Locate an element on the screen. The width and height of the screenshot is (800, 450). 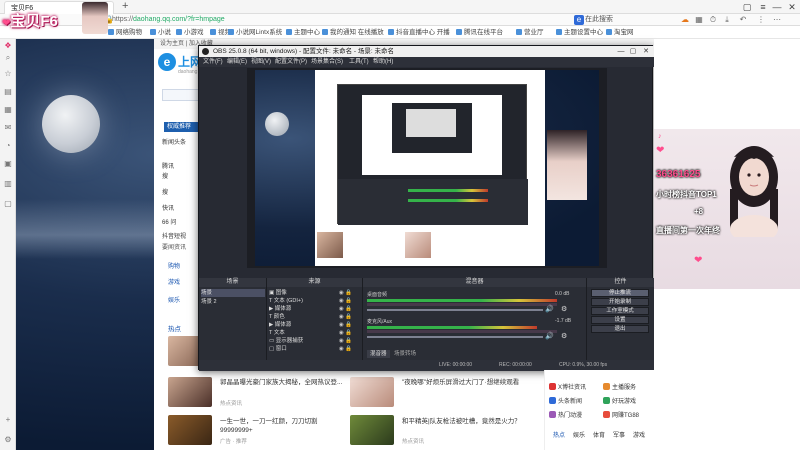
obs-menu-file: 文件(F) is located at coordinates (213, 62).